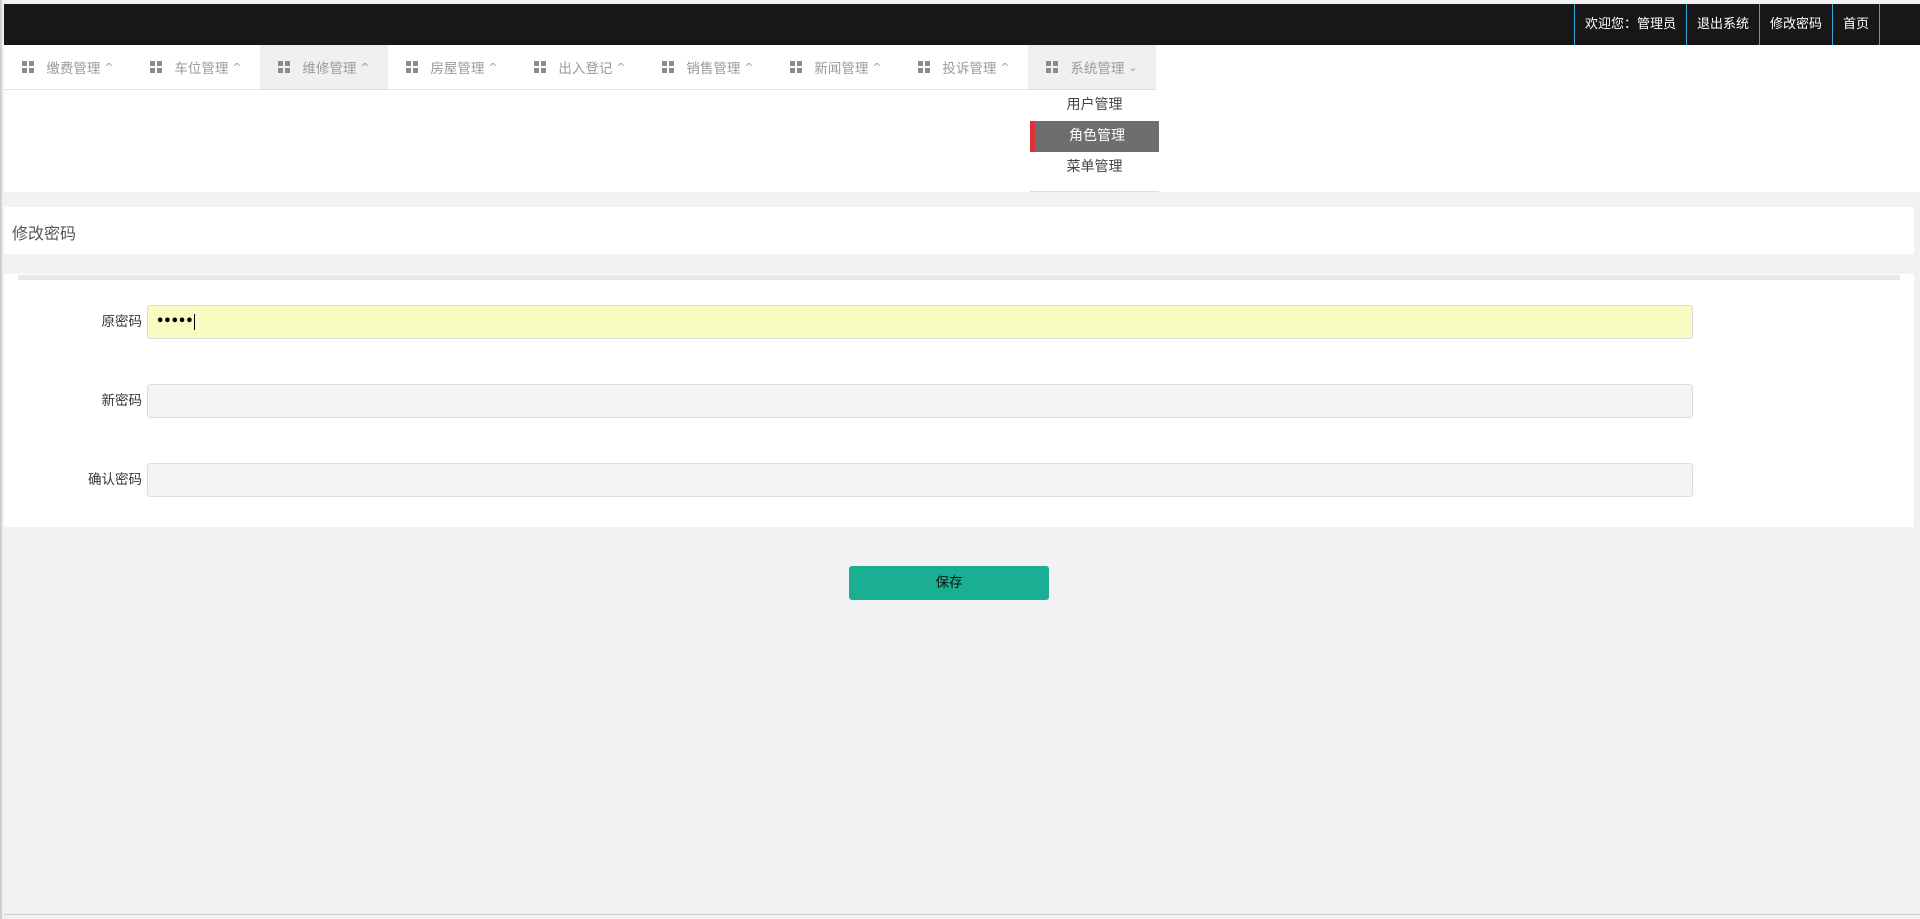  I want to click on system-dropdown-menu: 用户管理 角色管理 菜单管理, so click(1094, 141).